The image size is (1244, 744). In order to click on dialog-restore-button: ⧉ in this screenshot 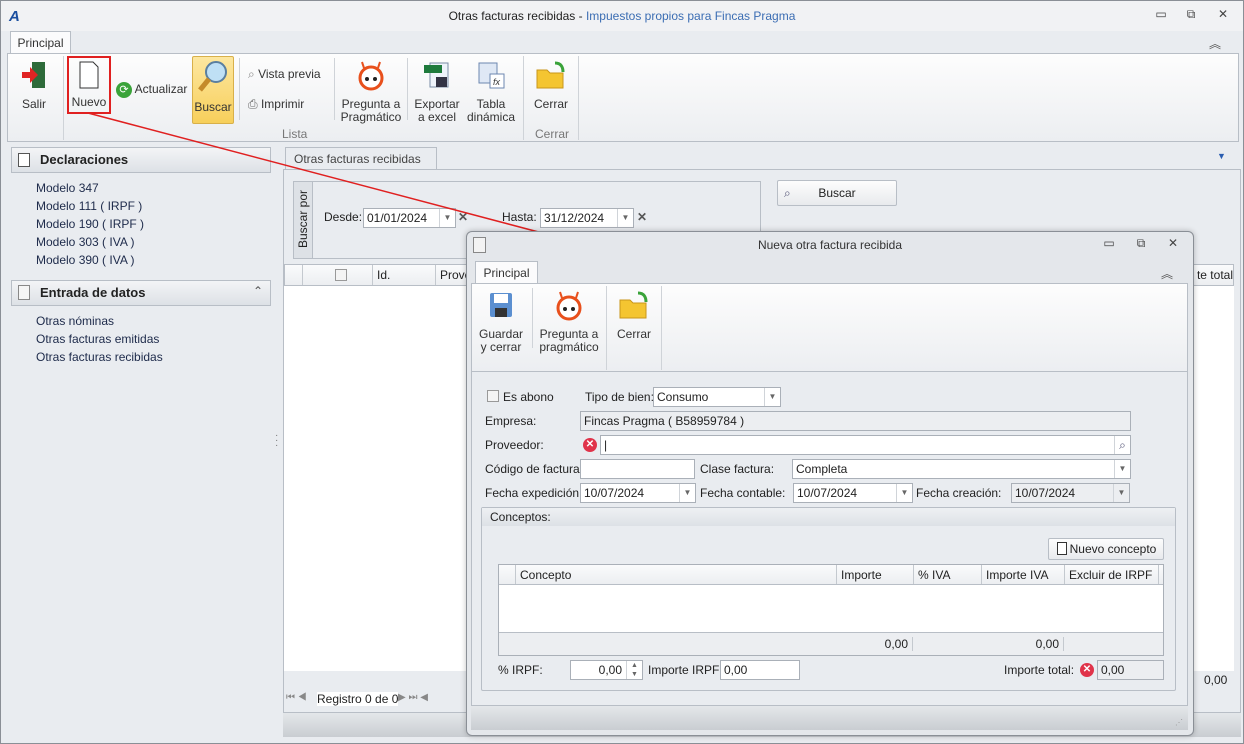, I will do `click(1141, 245)`.